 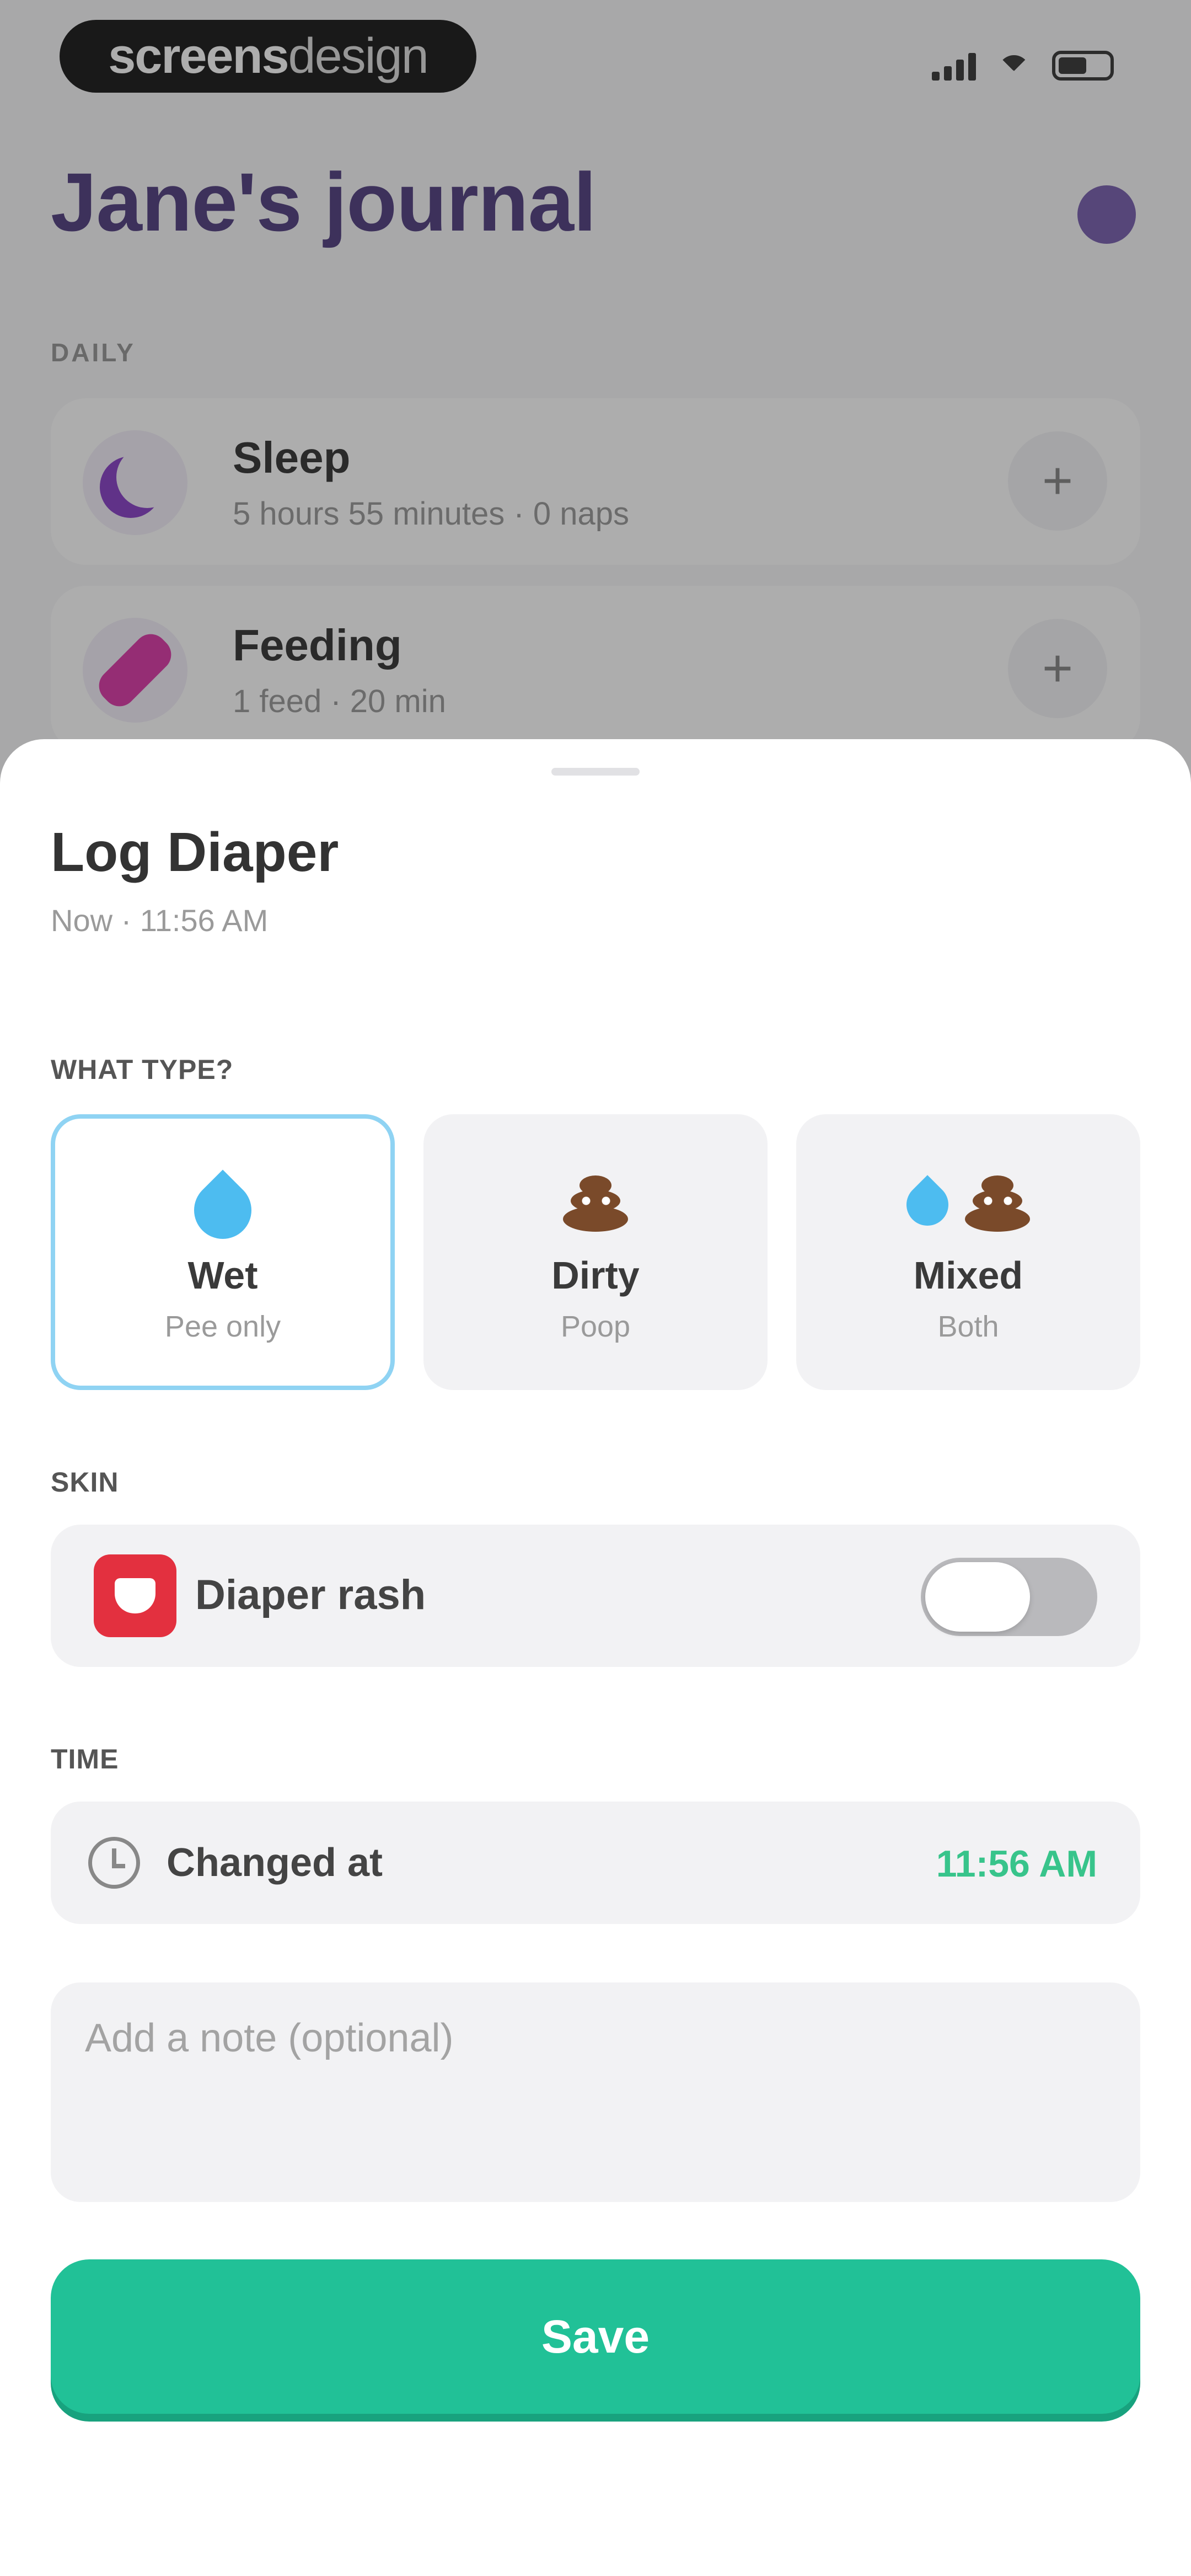 I want to click on changed-at-row: Changed at 11:56 AM, so click(x=595, y=1863).